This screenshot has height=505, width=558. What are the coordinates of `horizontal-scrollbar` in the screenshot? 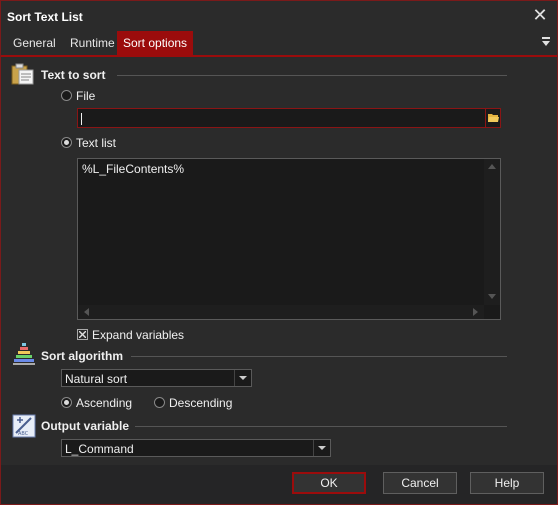 It's located at (281, 312).